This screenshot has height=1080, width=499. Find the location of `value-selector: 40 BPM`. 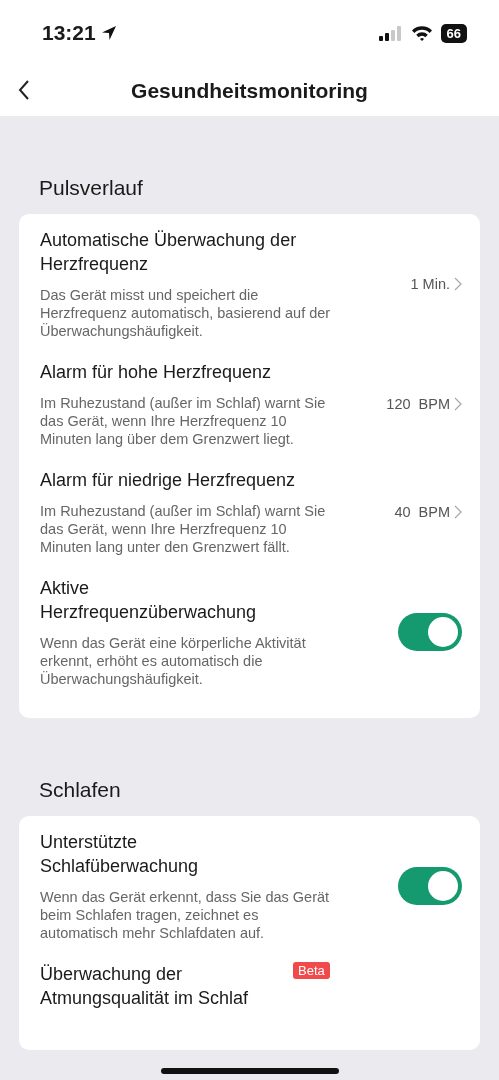

value-selector: 40 BPM is located at coordinates (428, 512).